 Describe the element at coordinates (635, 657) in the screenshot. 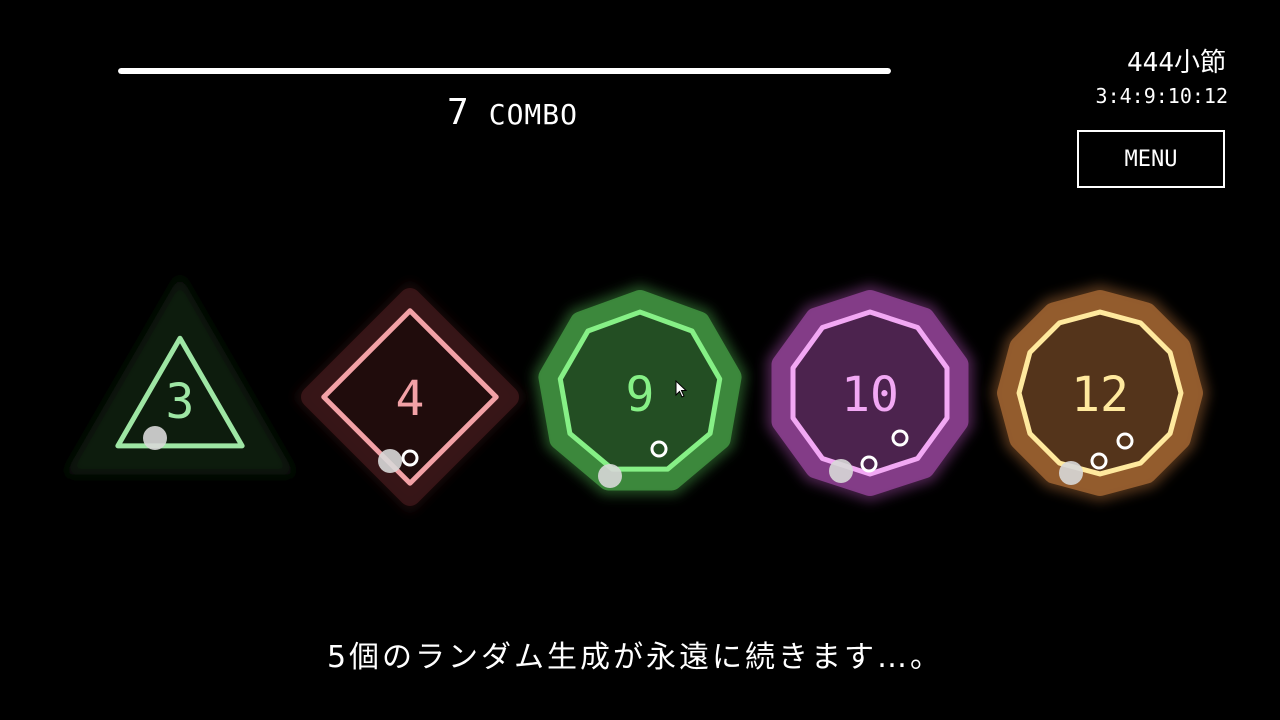

I see `subtitle: 5個のランダム生成が永遠に続きます…。` at that location.